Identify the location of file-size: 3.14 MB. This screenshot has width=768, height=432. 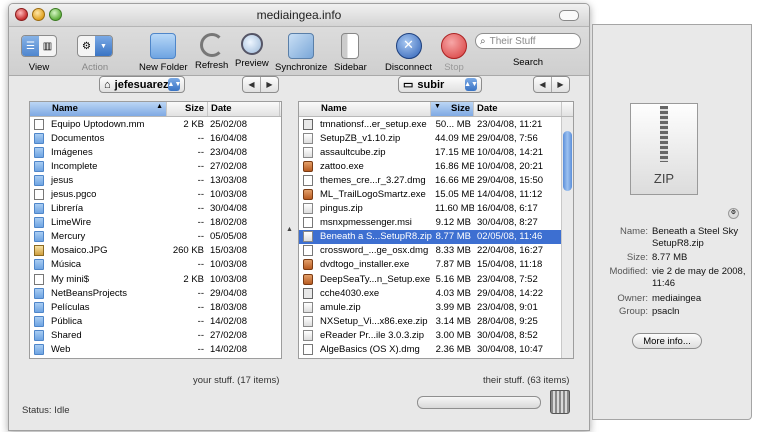
(453, 321).